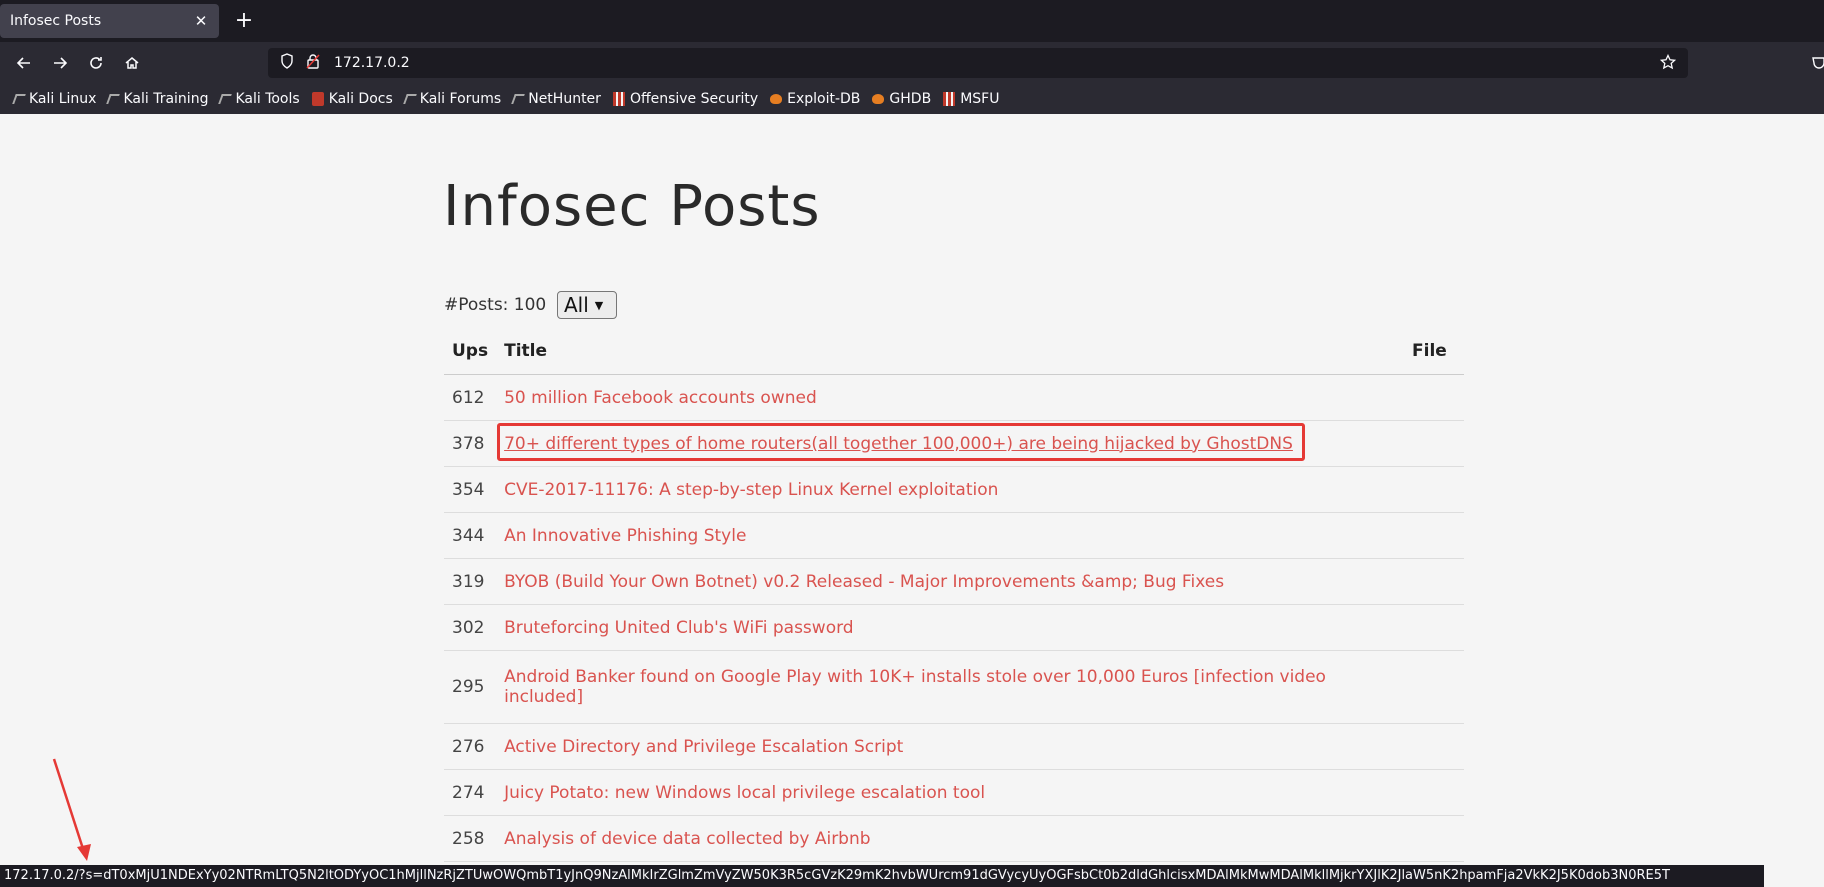 The width and height of the screenshot is (1824, 887). What do you see at coordinates (470, 838) in the screenshot?
I see `ups-count: 258` at bounding box center [470, 838].